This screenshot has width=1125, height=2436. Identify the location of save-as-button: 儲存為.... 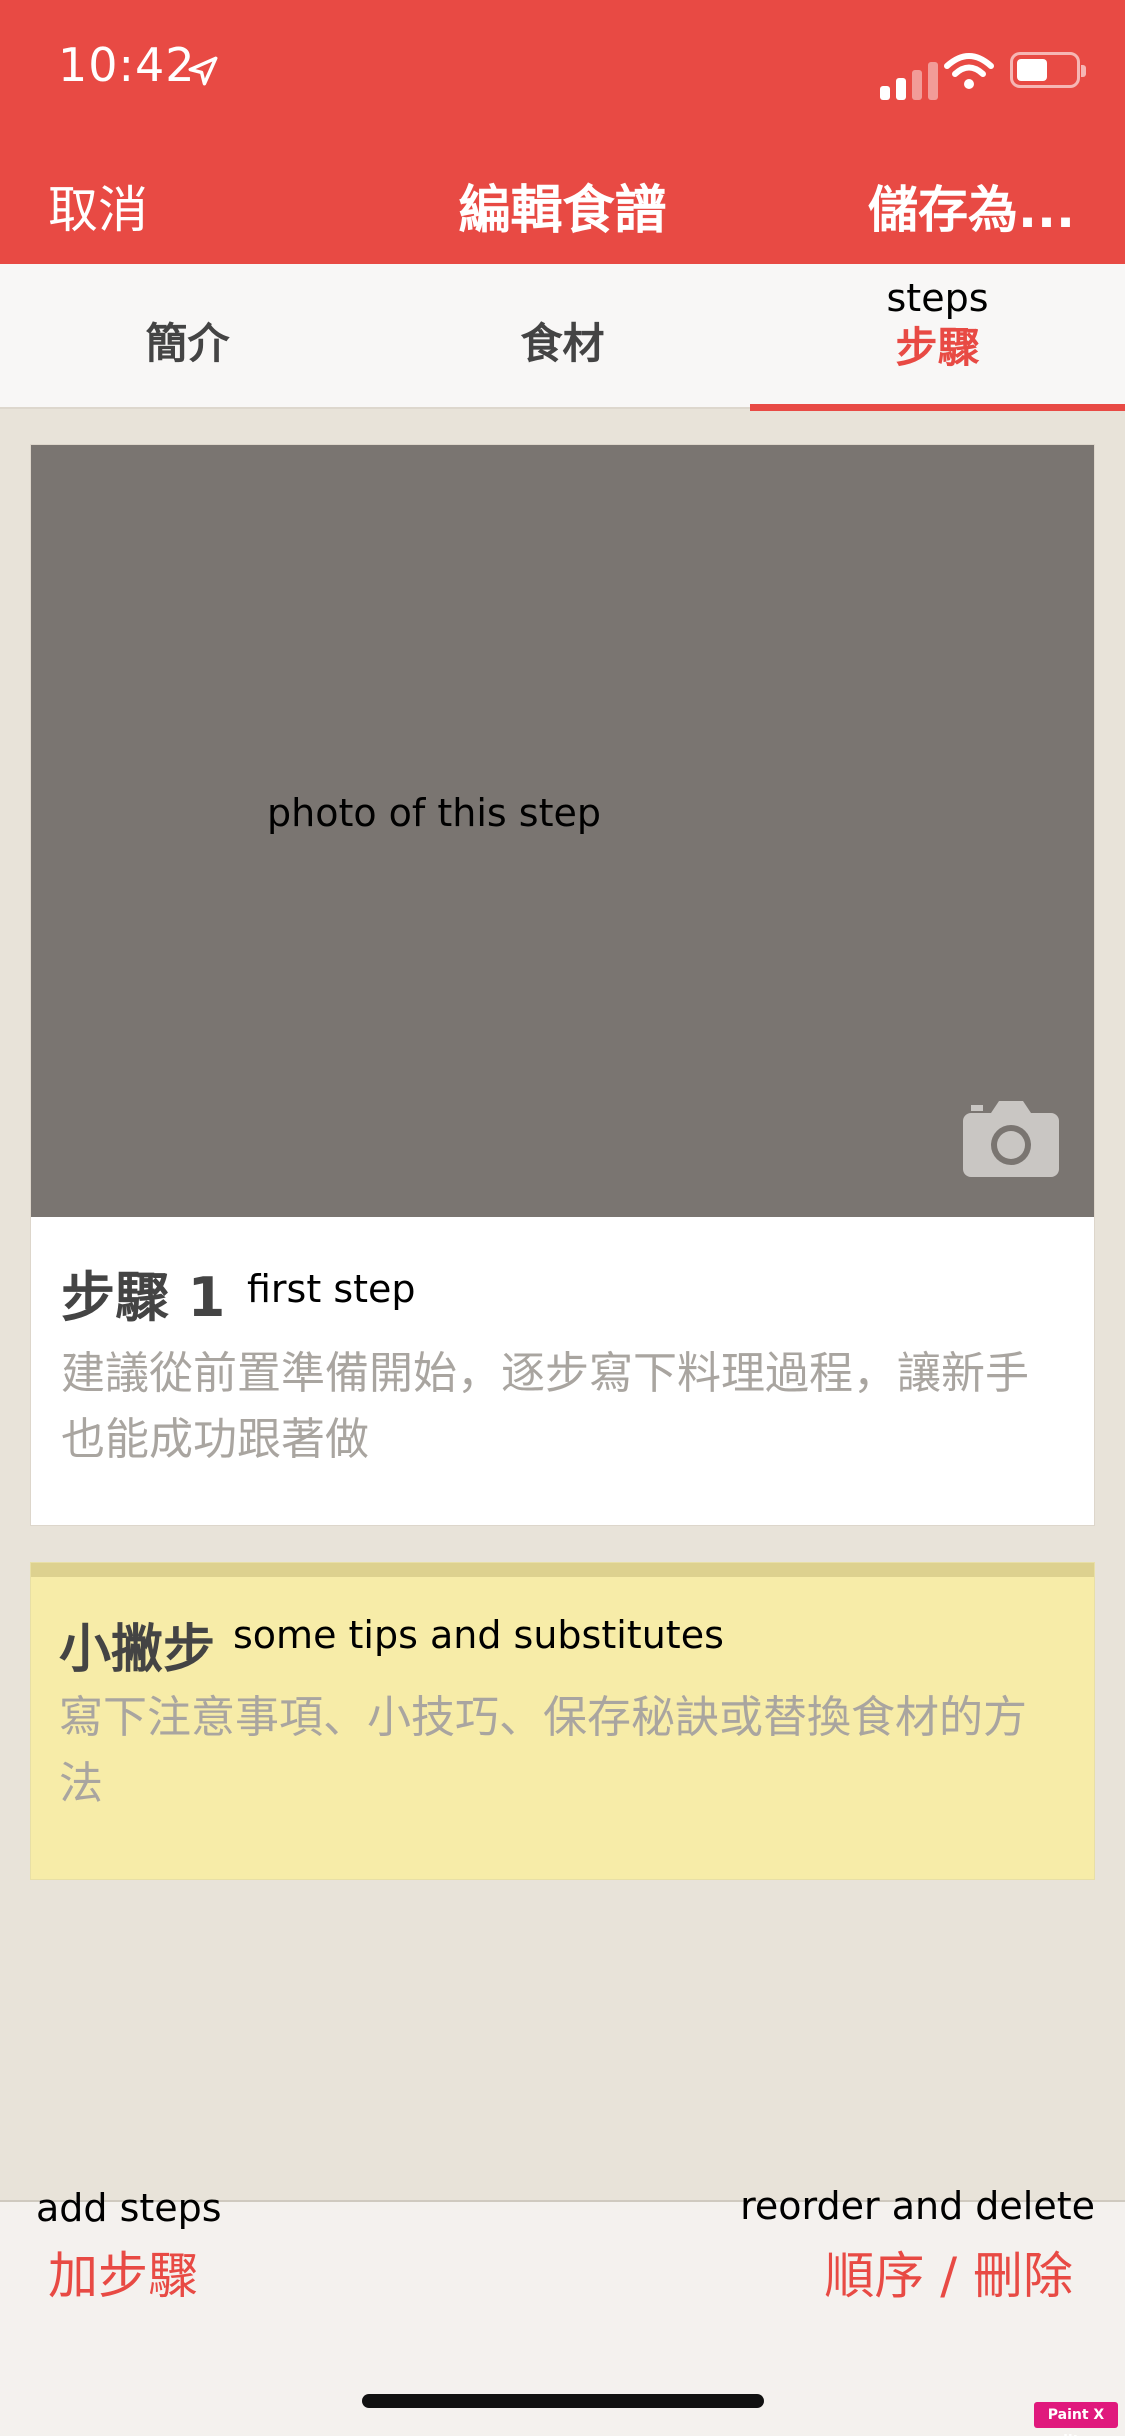
(971, 206).